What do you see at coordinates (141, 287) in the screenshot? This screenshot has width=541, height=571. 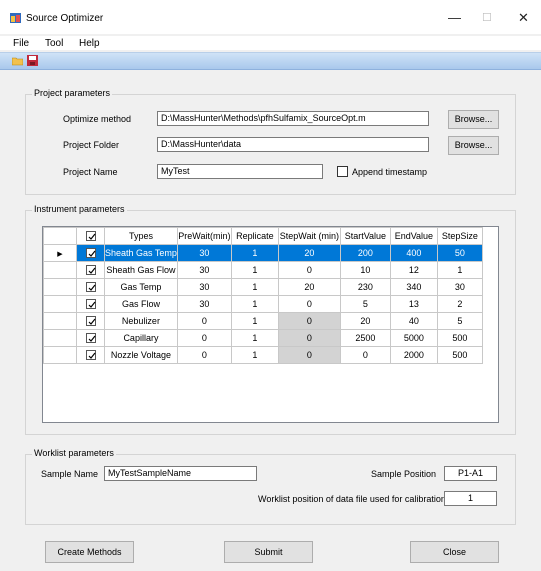 I see `cell-types: Gas Temp` at bounding box center [141, 287].